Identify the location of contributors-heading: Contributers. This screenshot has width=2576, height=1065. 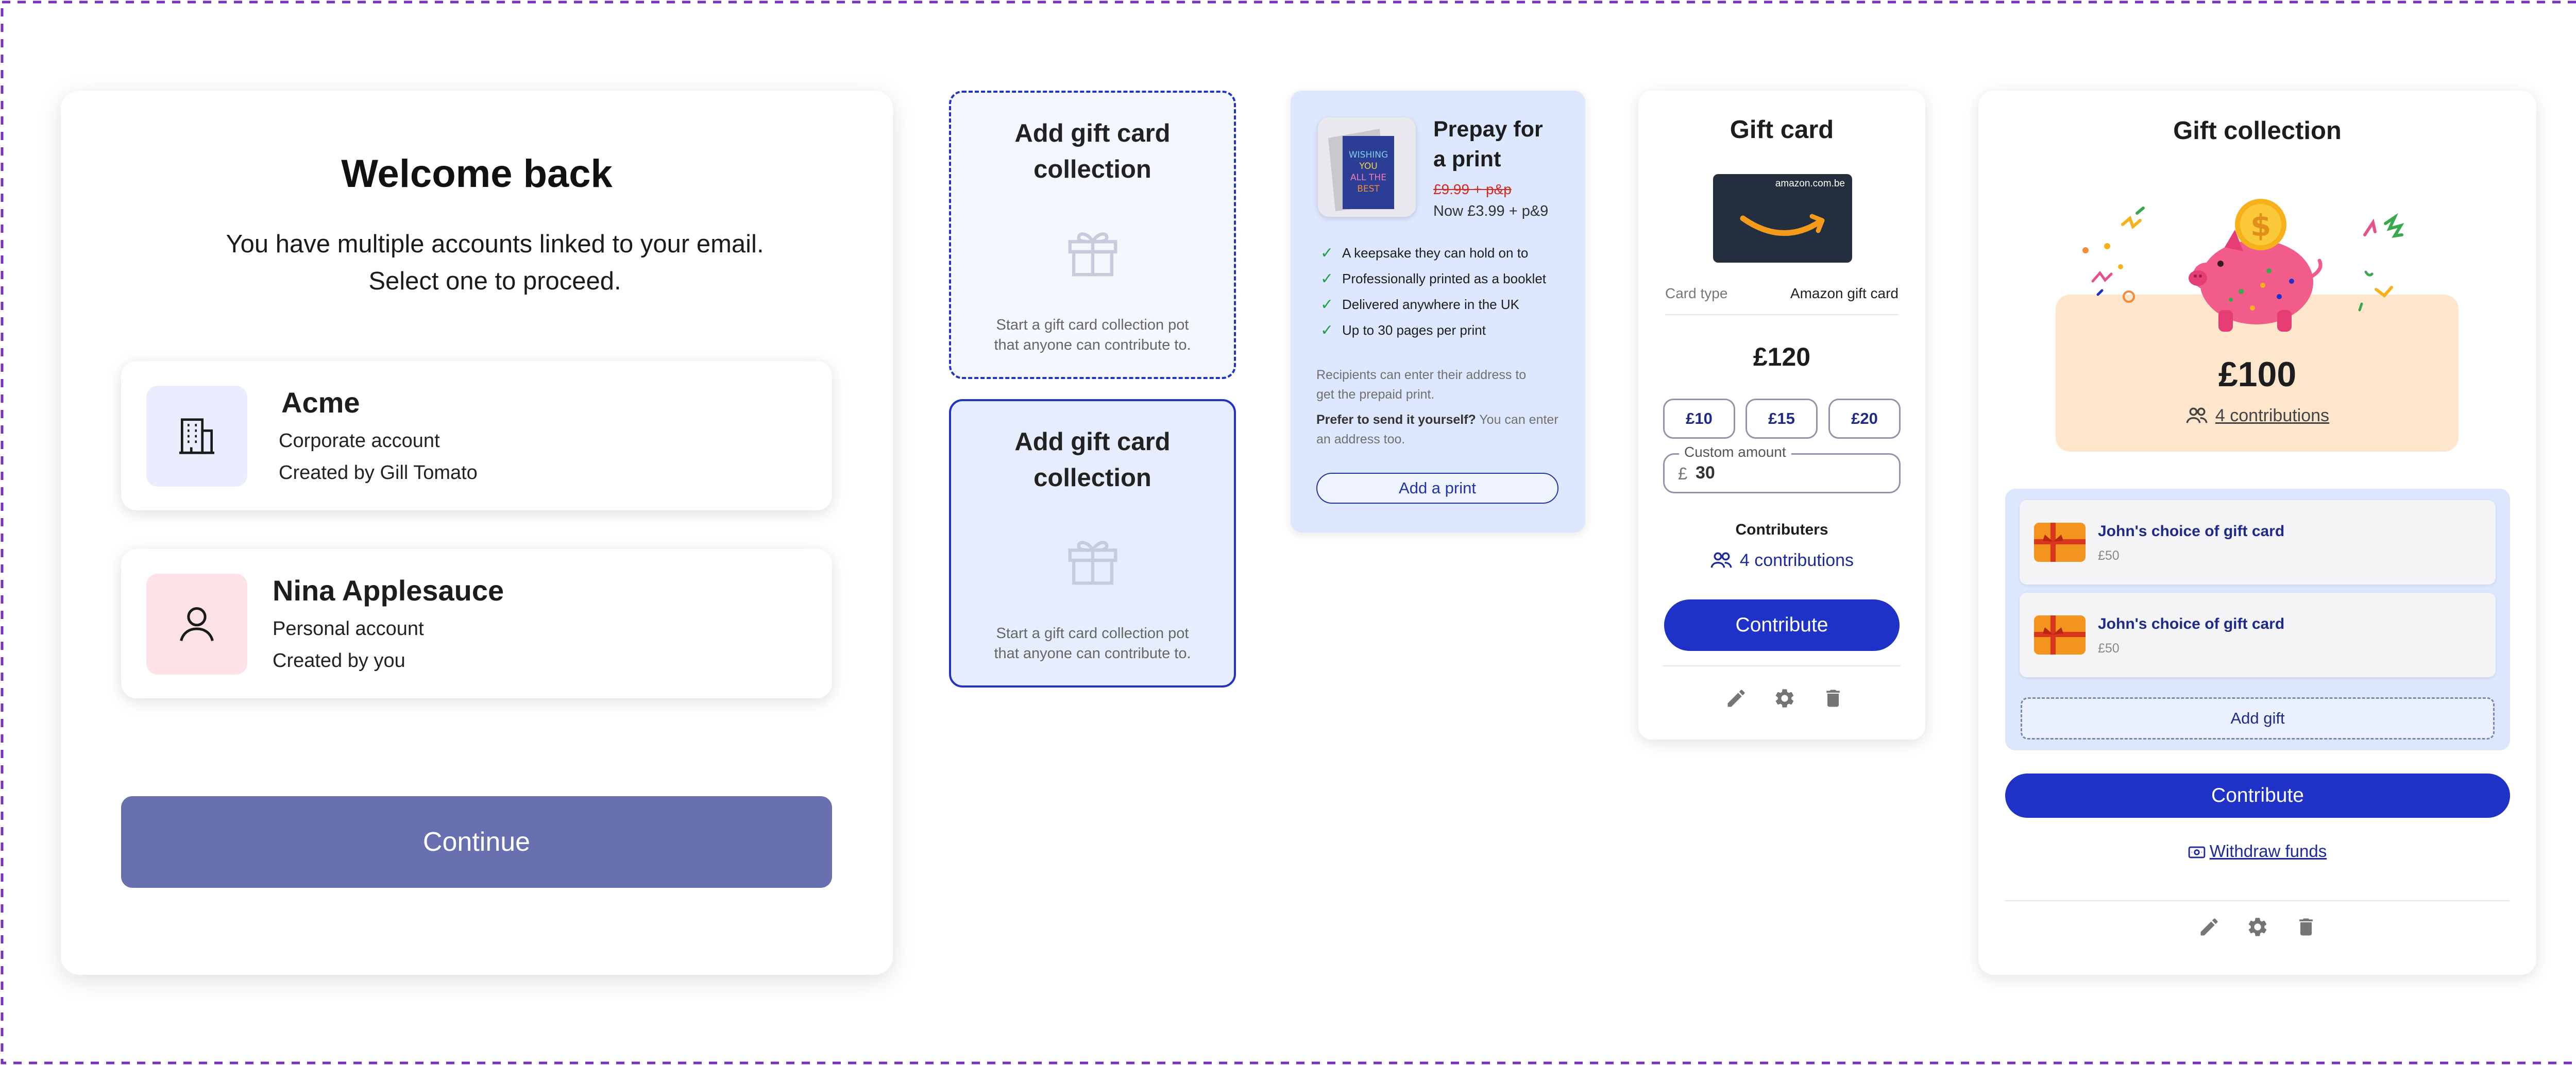
(1781, 530).